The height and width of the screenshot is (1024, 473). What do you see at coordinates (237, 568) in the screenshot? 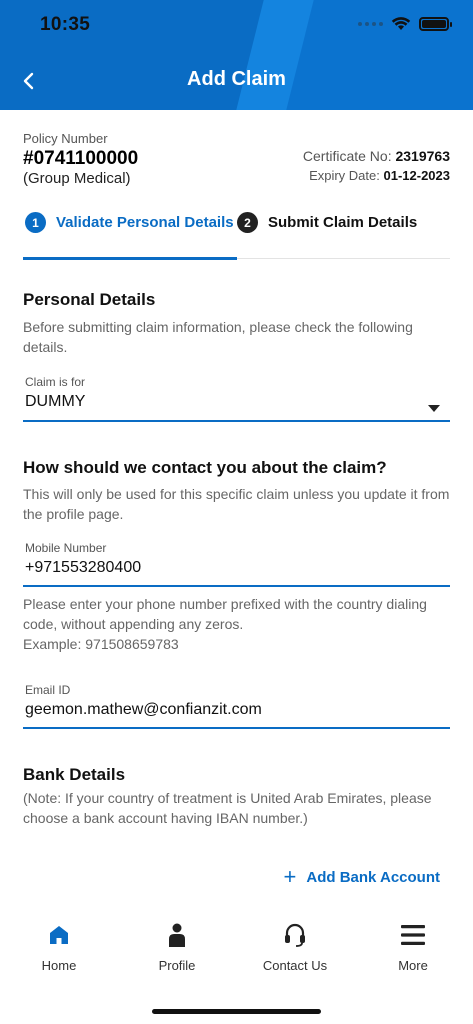
I see `mobile-number-input: +971553280400` at bounding box center [237, 568].